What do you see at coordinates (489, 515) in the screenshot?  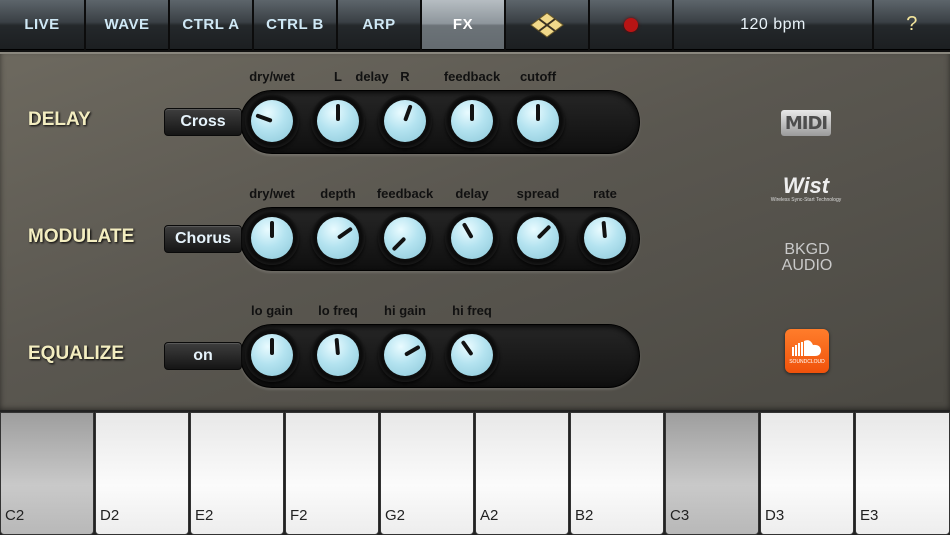 I see `key-label: A2` at bounding box center [489, 515].